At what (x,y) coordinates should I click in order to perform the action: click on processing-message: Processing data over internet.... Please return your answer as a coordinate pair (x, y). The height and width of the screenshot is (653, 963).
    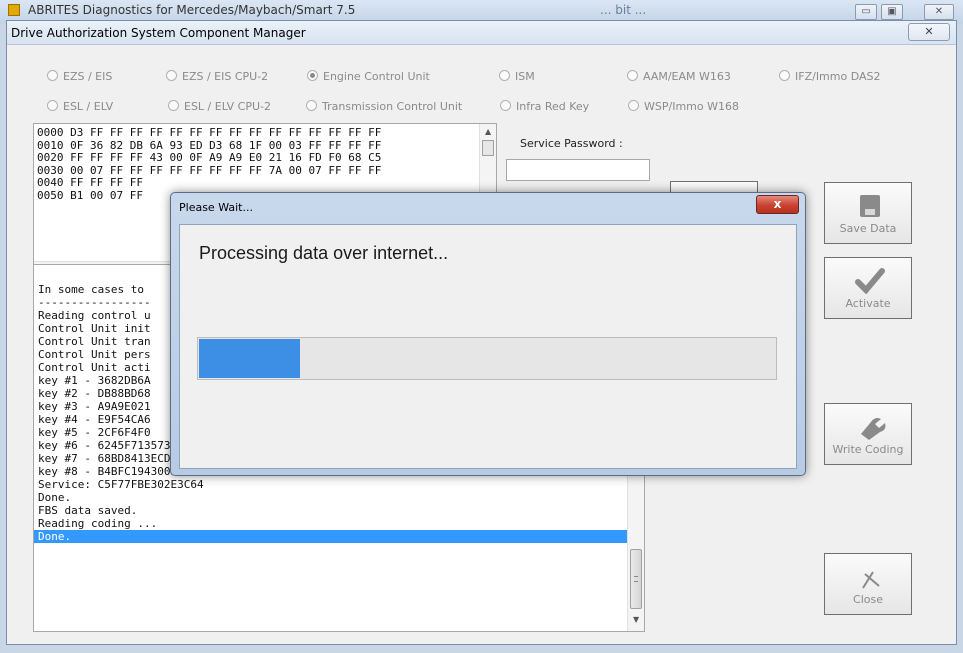
    Looking at the image, I should click on (324, 253).